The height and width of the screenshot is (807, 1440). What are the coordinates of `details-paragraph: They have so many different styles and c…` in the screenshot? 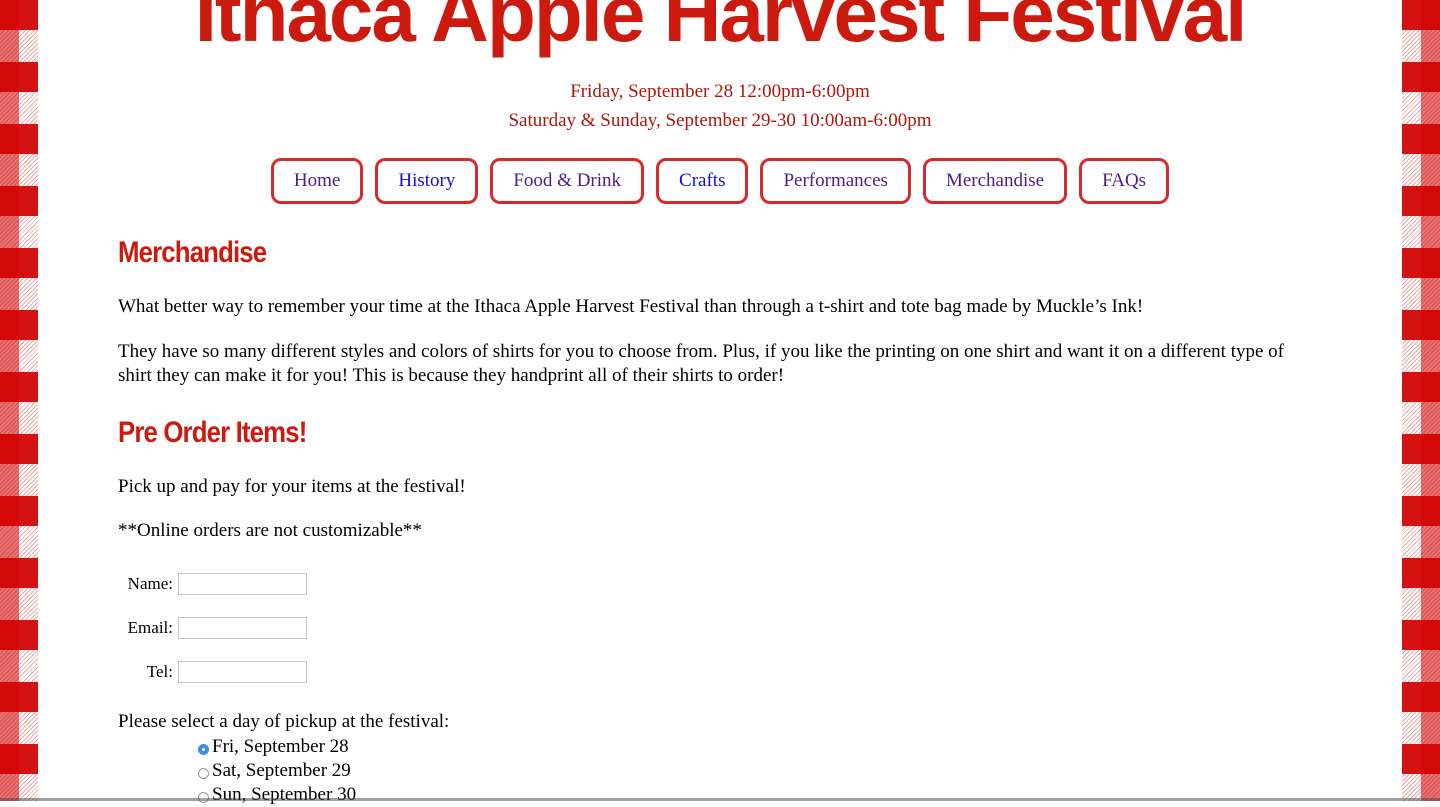 It's located at (701, 363).